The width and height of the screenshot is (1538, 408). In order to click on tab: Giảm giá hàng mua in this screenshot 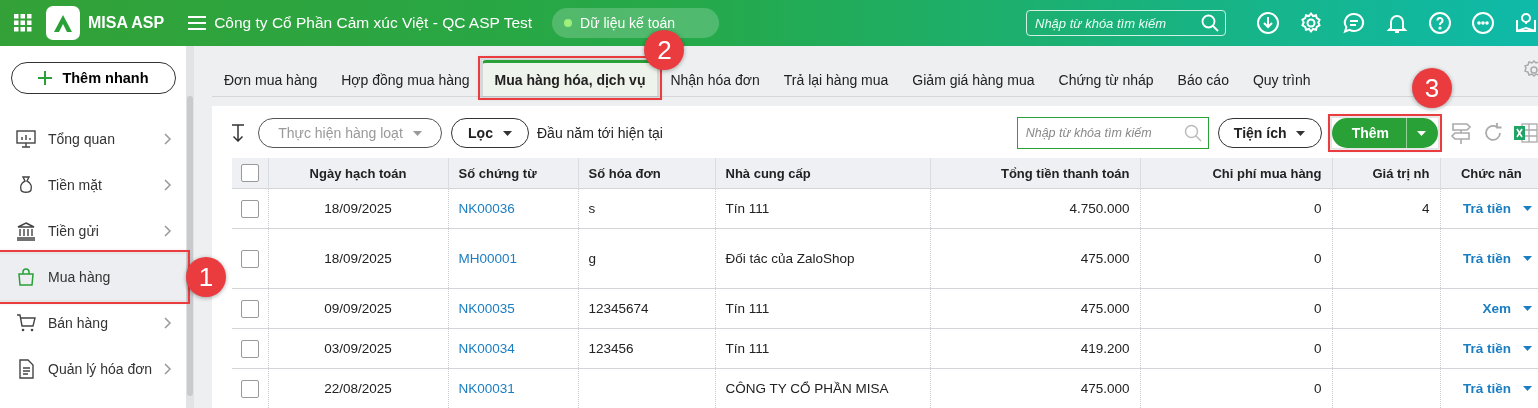, I will do `click(973, 78)`.